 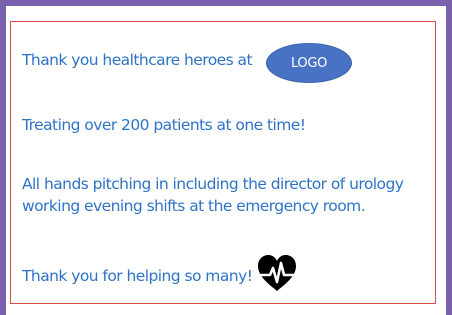 I want to click on logo-label: LOGO, so click(x=309, y=63).